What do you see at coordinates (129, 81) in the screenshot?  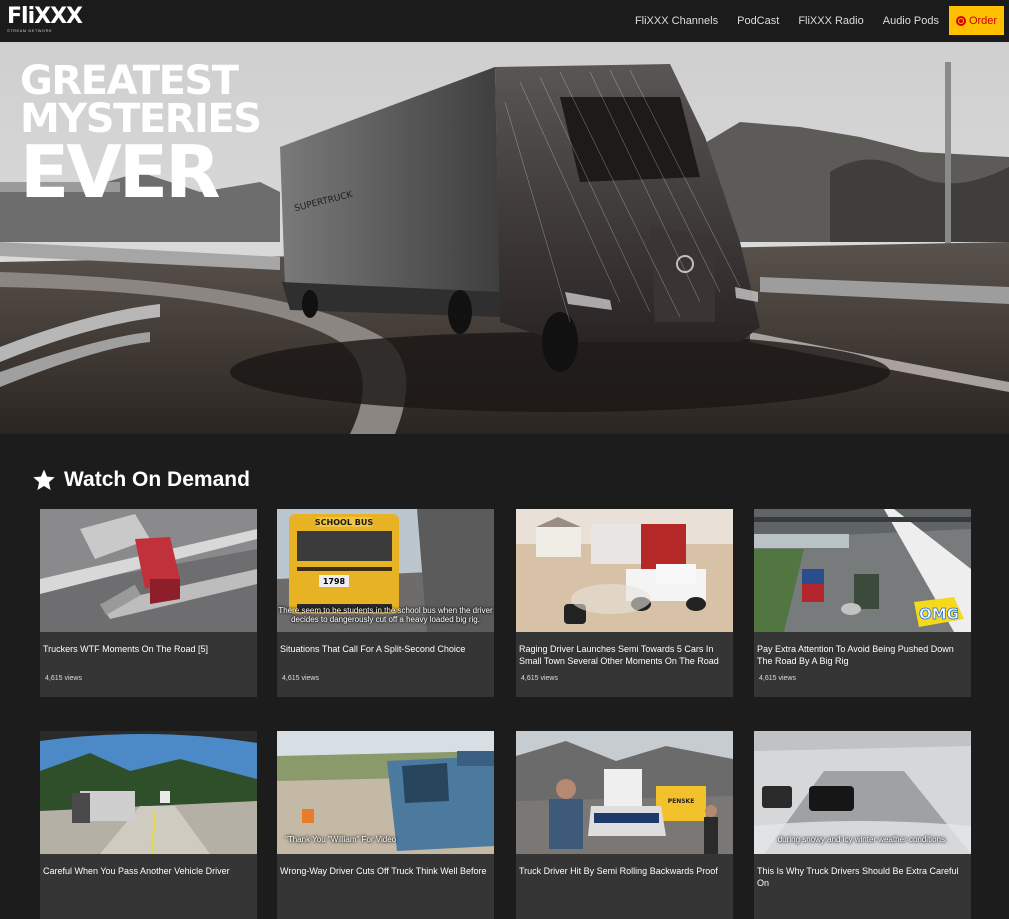 I see `hero-title-line-1: GREATEST` at bounding box center [129, 81].